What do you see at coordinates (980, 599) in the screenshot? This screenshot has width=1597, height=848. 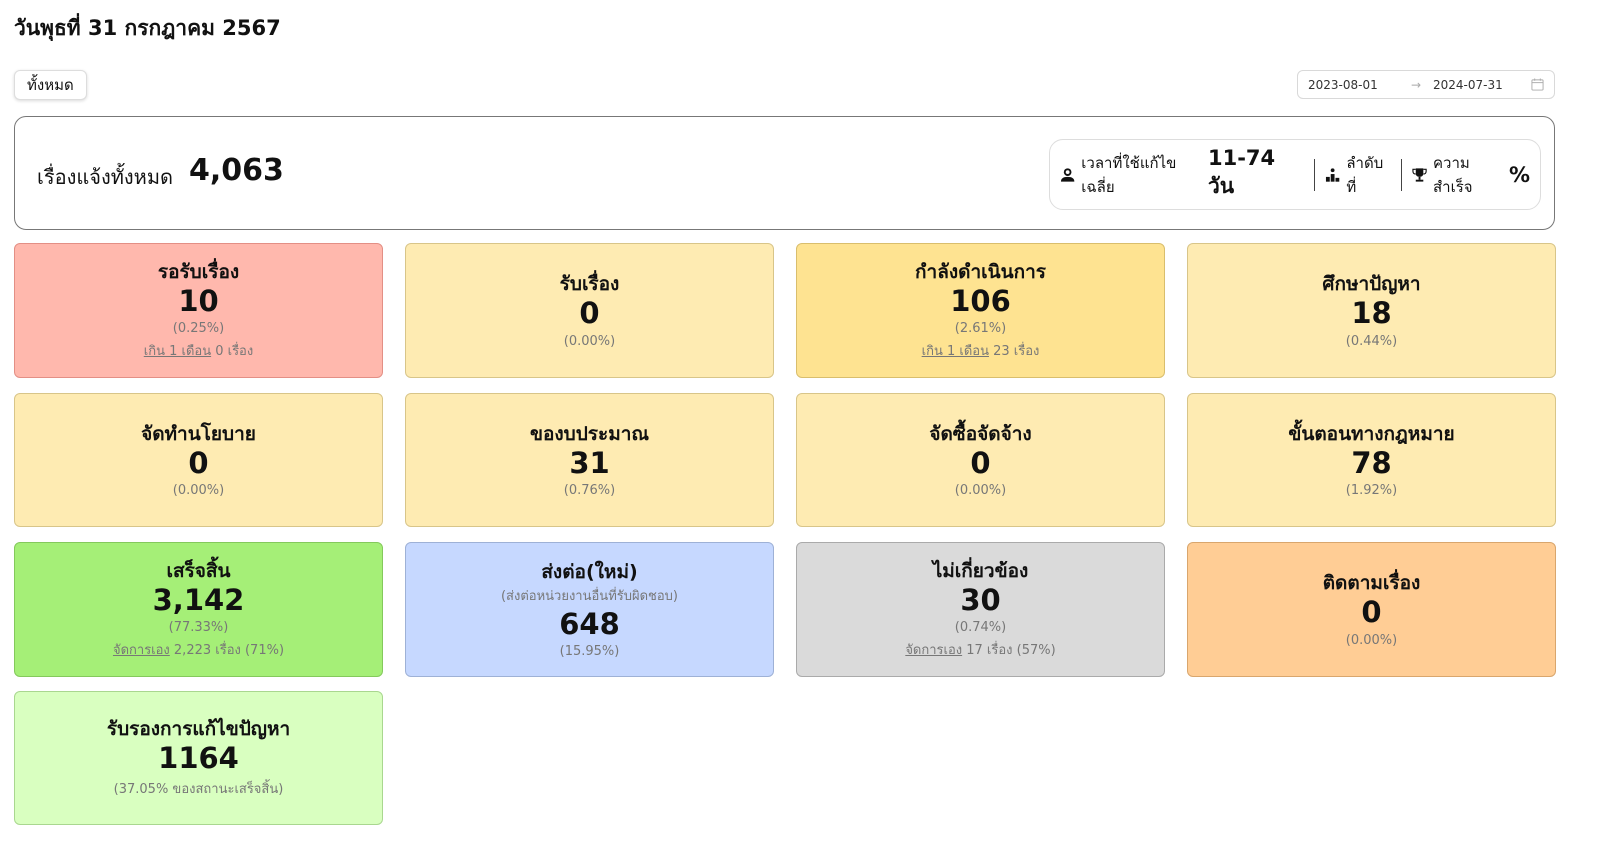 I see `card-value: 30` at bounding box center [980, 599].